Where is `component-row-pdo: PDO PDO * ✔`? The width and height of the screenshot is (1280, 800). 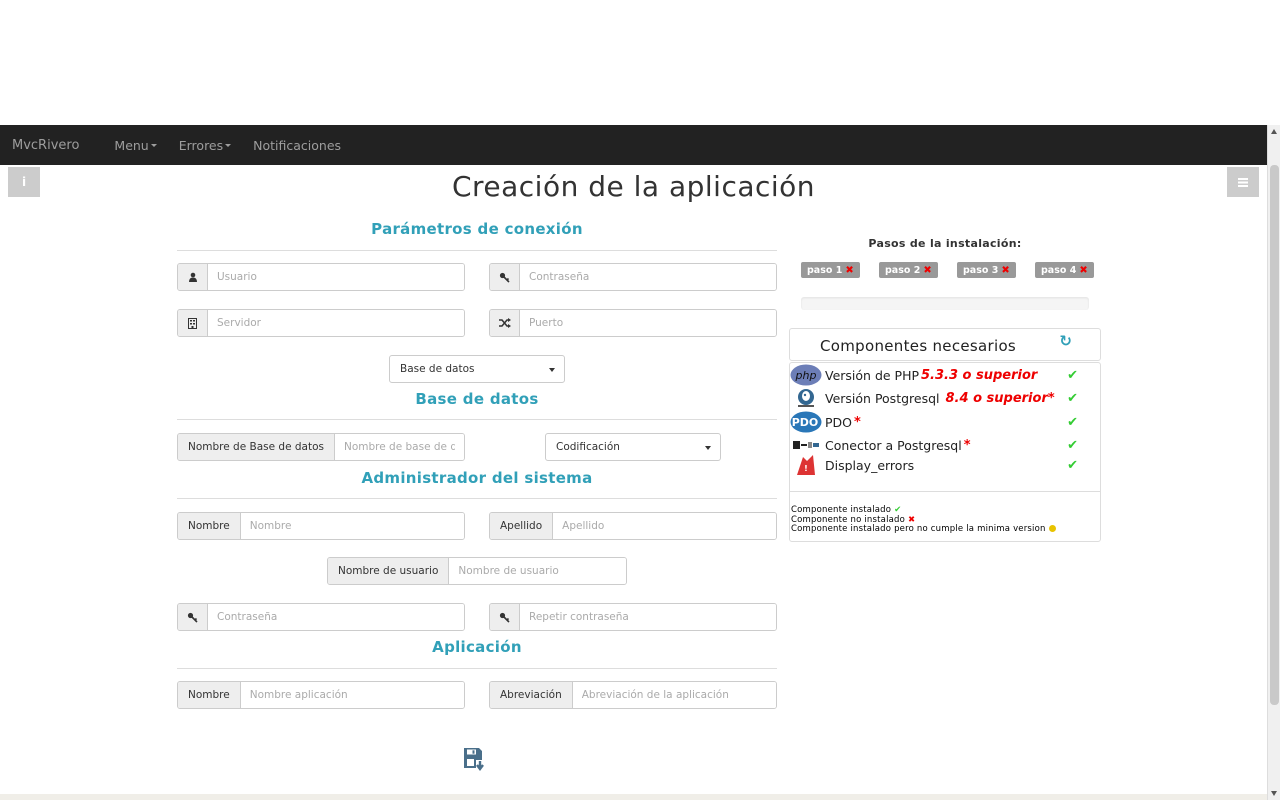 component-row-pdo: PDO PDO * ✔ is located at coordinates (945, 422).